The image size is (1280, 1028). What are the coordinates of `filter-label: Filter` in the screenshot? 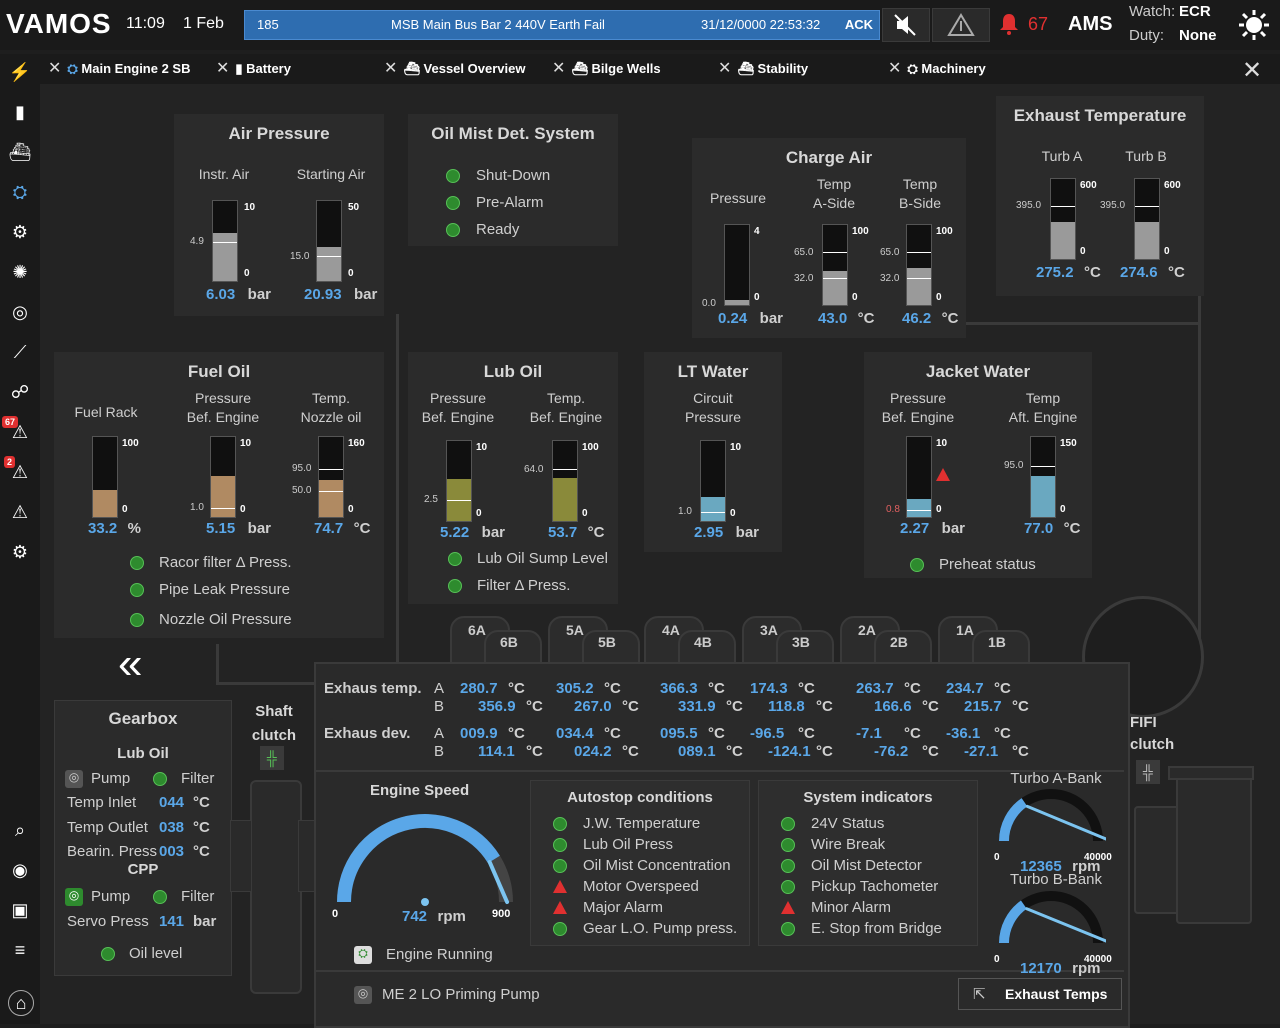 It's located at (198, 778).